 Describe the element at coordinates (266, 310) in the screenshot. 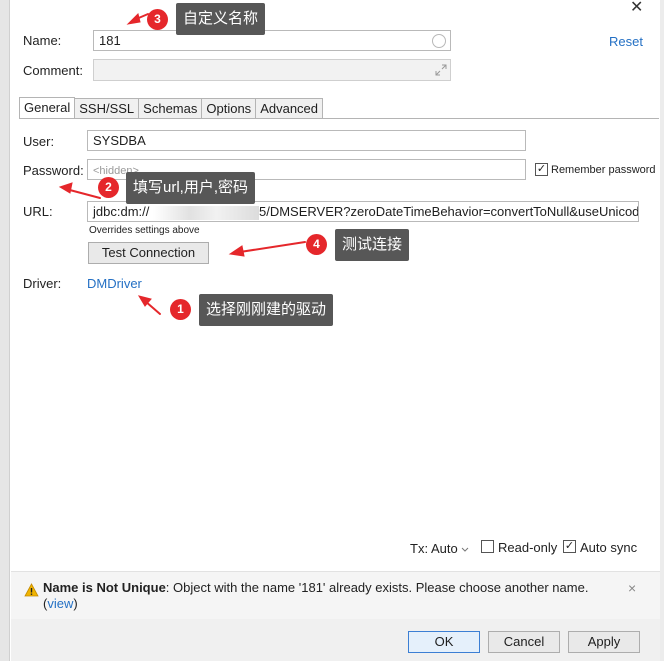

I see `annotation-label-1: 选择刚刚建的驱动` at that location.